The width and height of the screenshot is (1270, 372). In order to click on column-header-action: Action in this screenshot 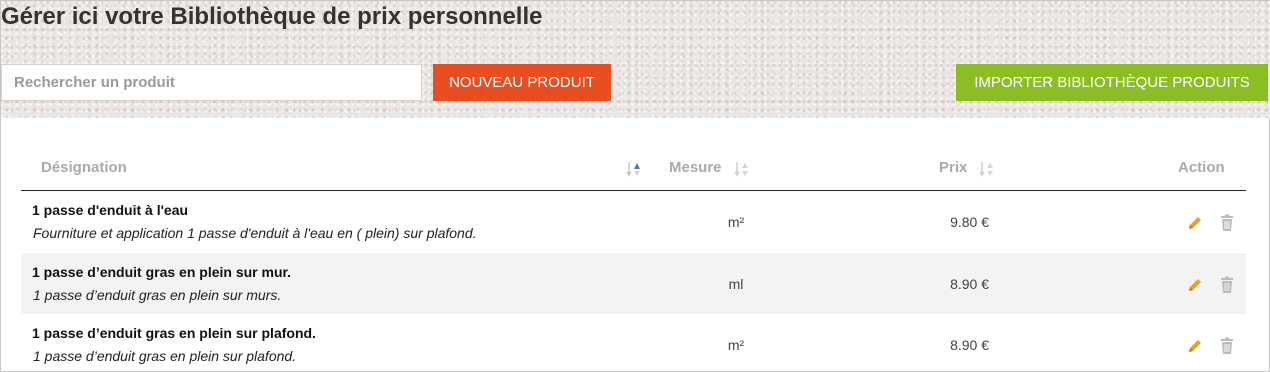, I will do `click(1201, 167)`.